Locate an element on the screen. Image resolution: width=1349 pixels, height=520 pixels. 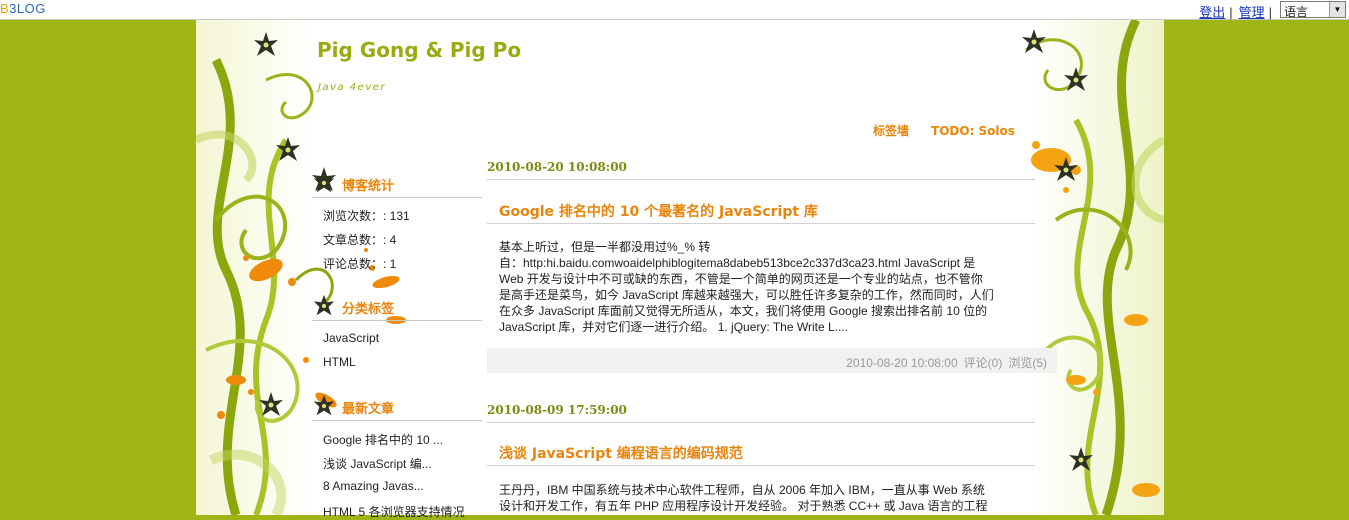
sidebar-stats-title: 博客统计 is located at coordinates (368, 186).